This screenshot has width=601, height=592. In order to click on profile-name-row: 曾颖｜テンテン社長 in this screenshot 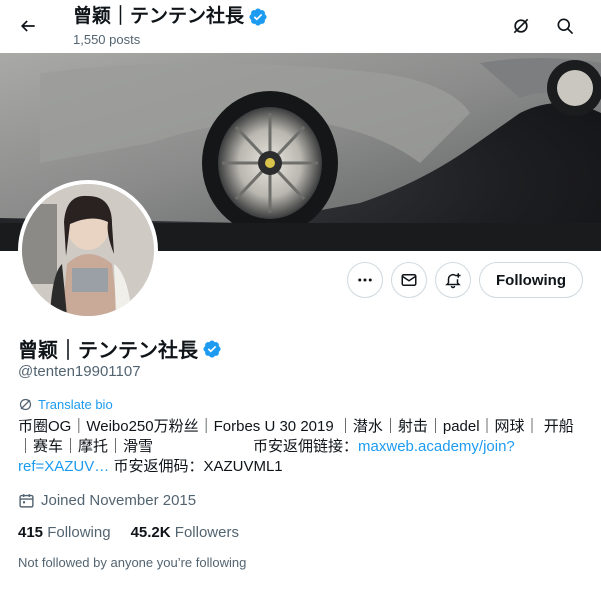, I will do `click(120, 348)`.